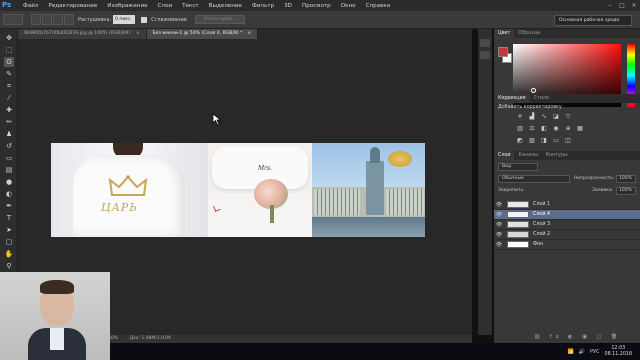 The height and width of the screenshot is (360, 640). What do you see at coordinates (9, 74) in the screenshot?
I see `quick-select-tool-icon: ✎` at bounding box center [9, 74].